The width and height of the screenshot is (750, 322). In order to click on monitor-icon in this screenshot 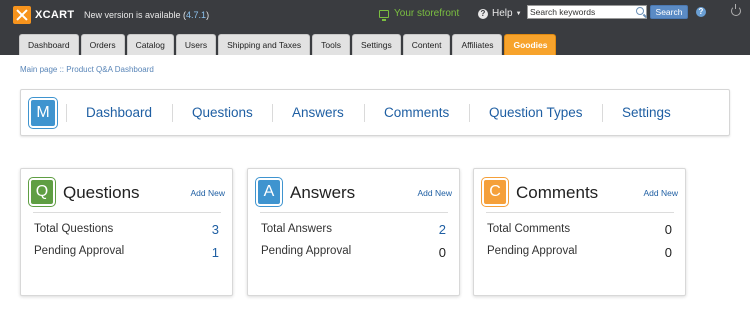, I will do `click(384, 15)`.